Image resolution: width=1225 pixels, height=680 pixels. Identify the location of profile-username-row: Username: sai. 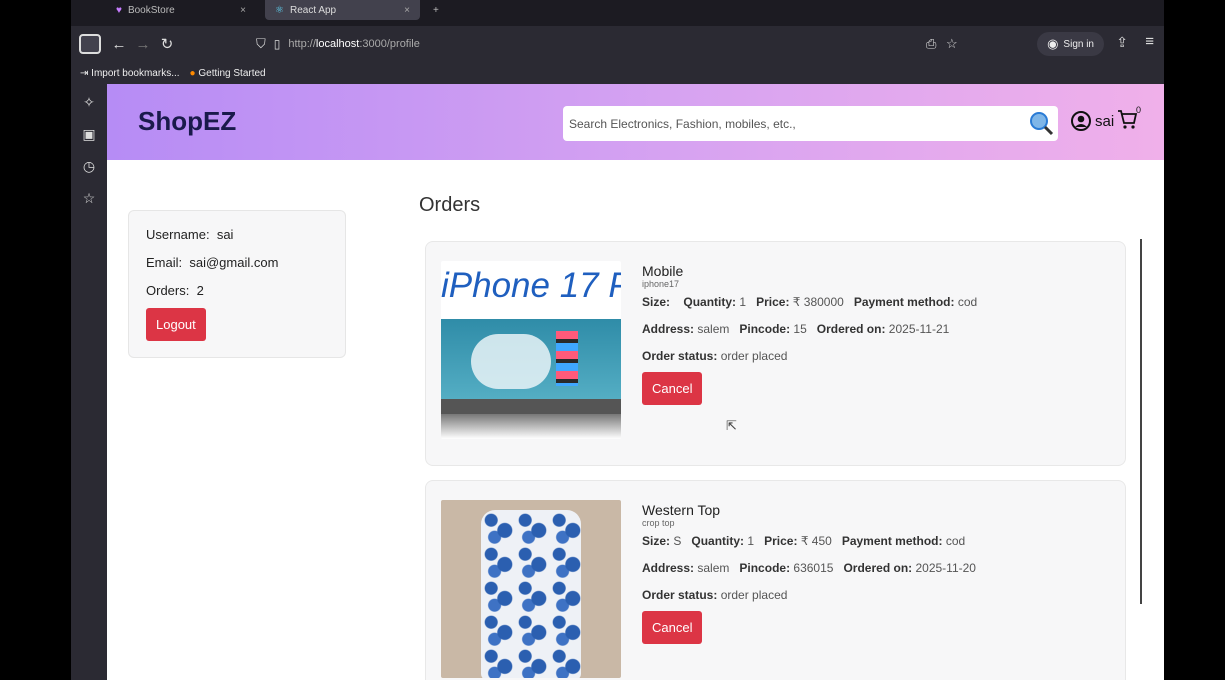
(237, 234).